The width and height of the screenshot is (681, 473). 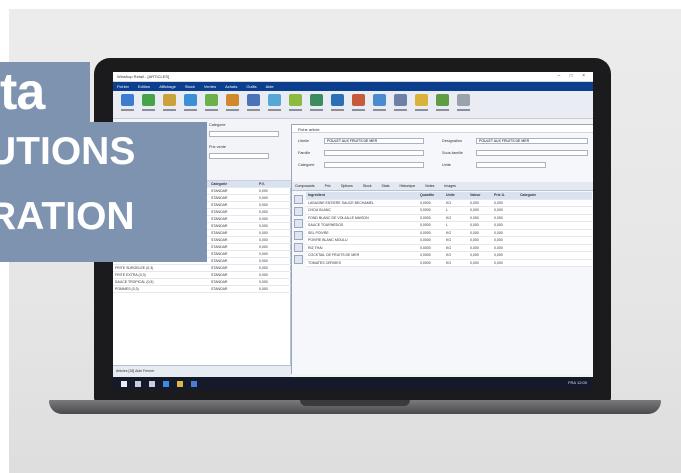 What do you see at coordinates (316, 195) in the screenshot?
I see `column-header: Ingredient` at bounding box center [316, 195].